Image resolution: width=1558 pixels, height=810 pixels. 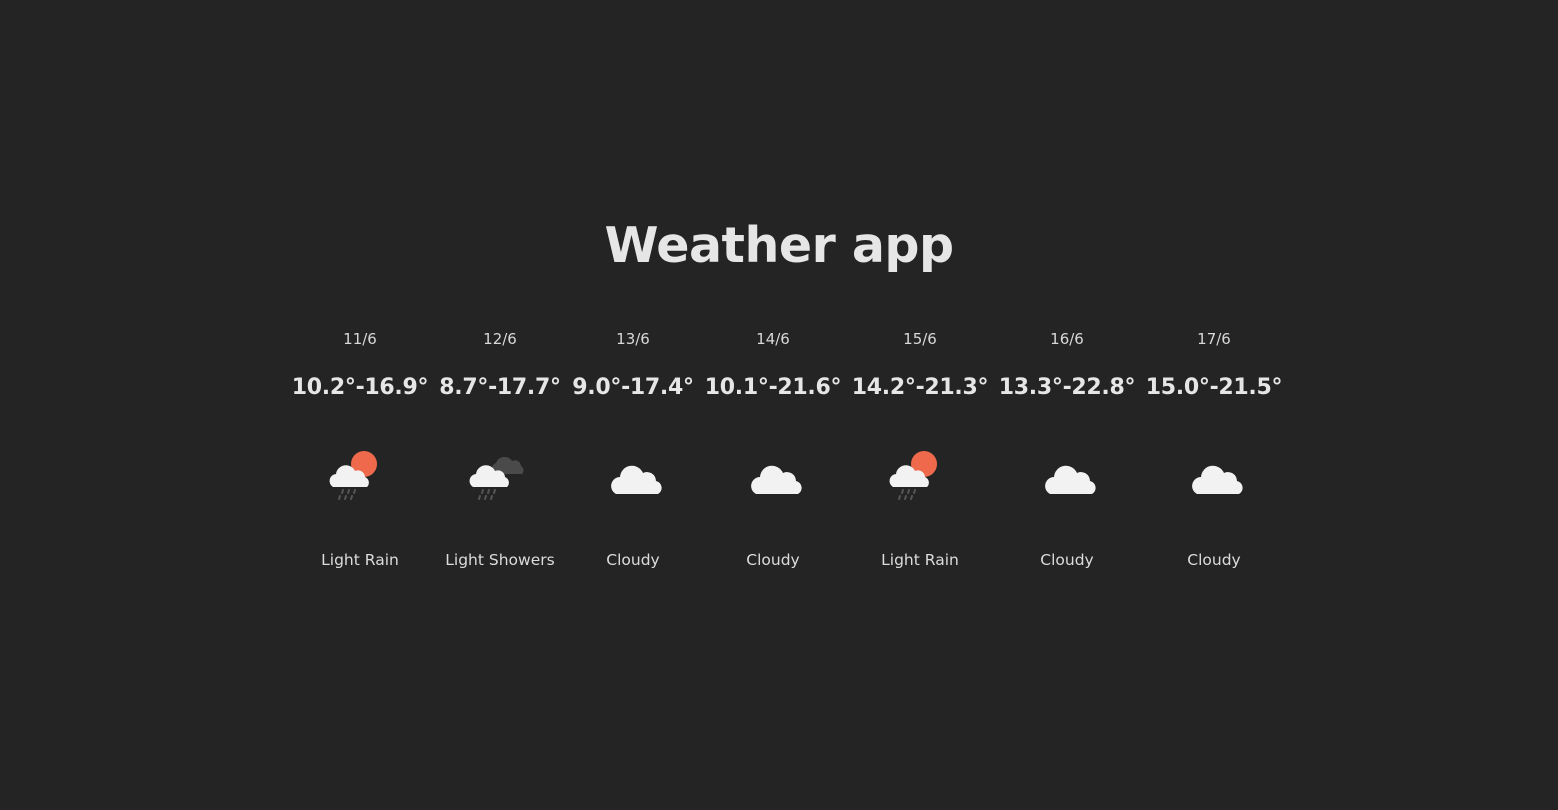 What do you see at coordinates (1214, 560) in the screenshot?
I see `day-description: Cloudy` at bounding box center [1214, 560].